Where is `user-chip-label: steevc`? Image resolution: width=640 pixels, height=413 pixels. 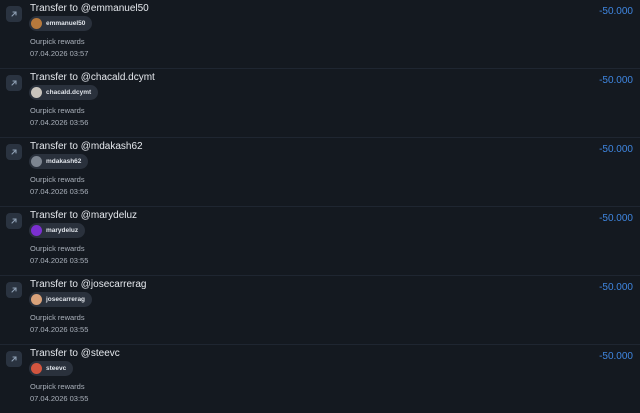 user-chip-label: steevc is located at coordinates (56, 368).